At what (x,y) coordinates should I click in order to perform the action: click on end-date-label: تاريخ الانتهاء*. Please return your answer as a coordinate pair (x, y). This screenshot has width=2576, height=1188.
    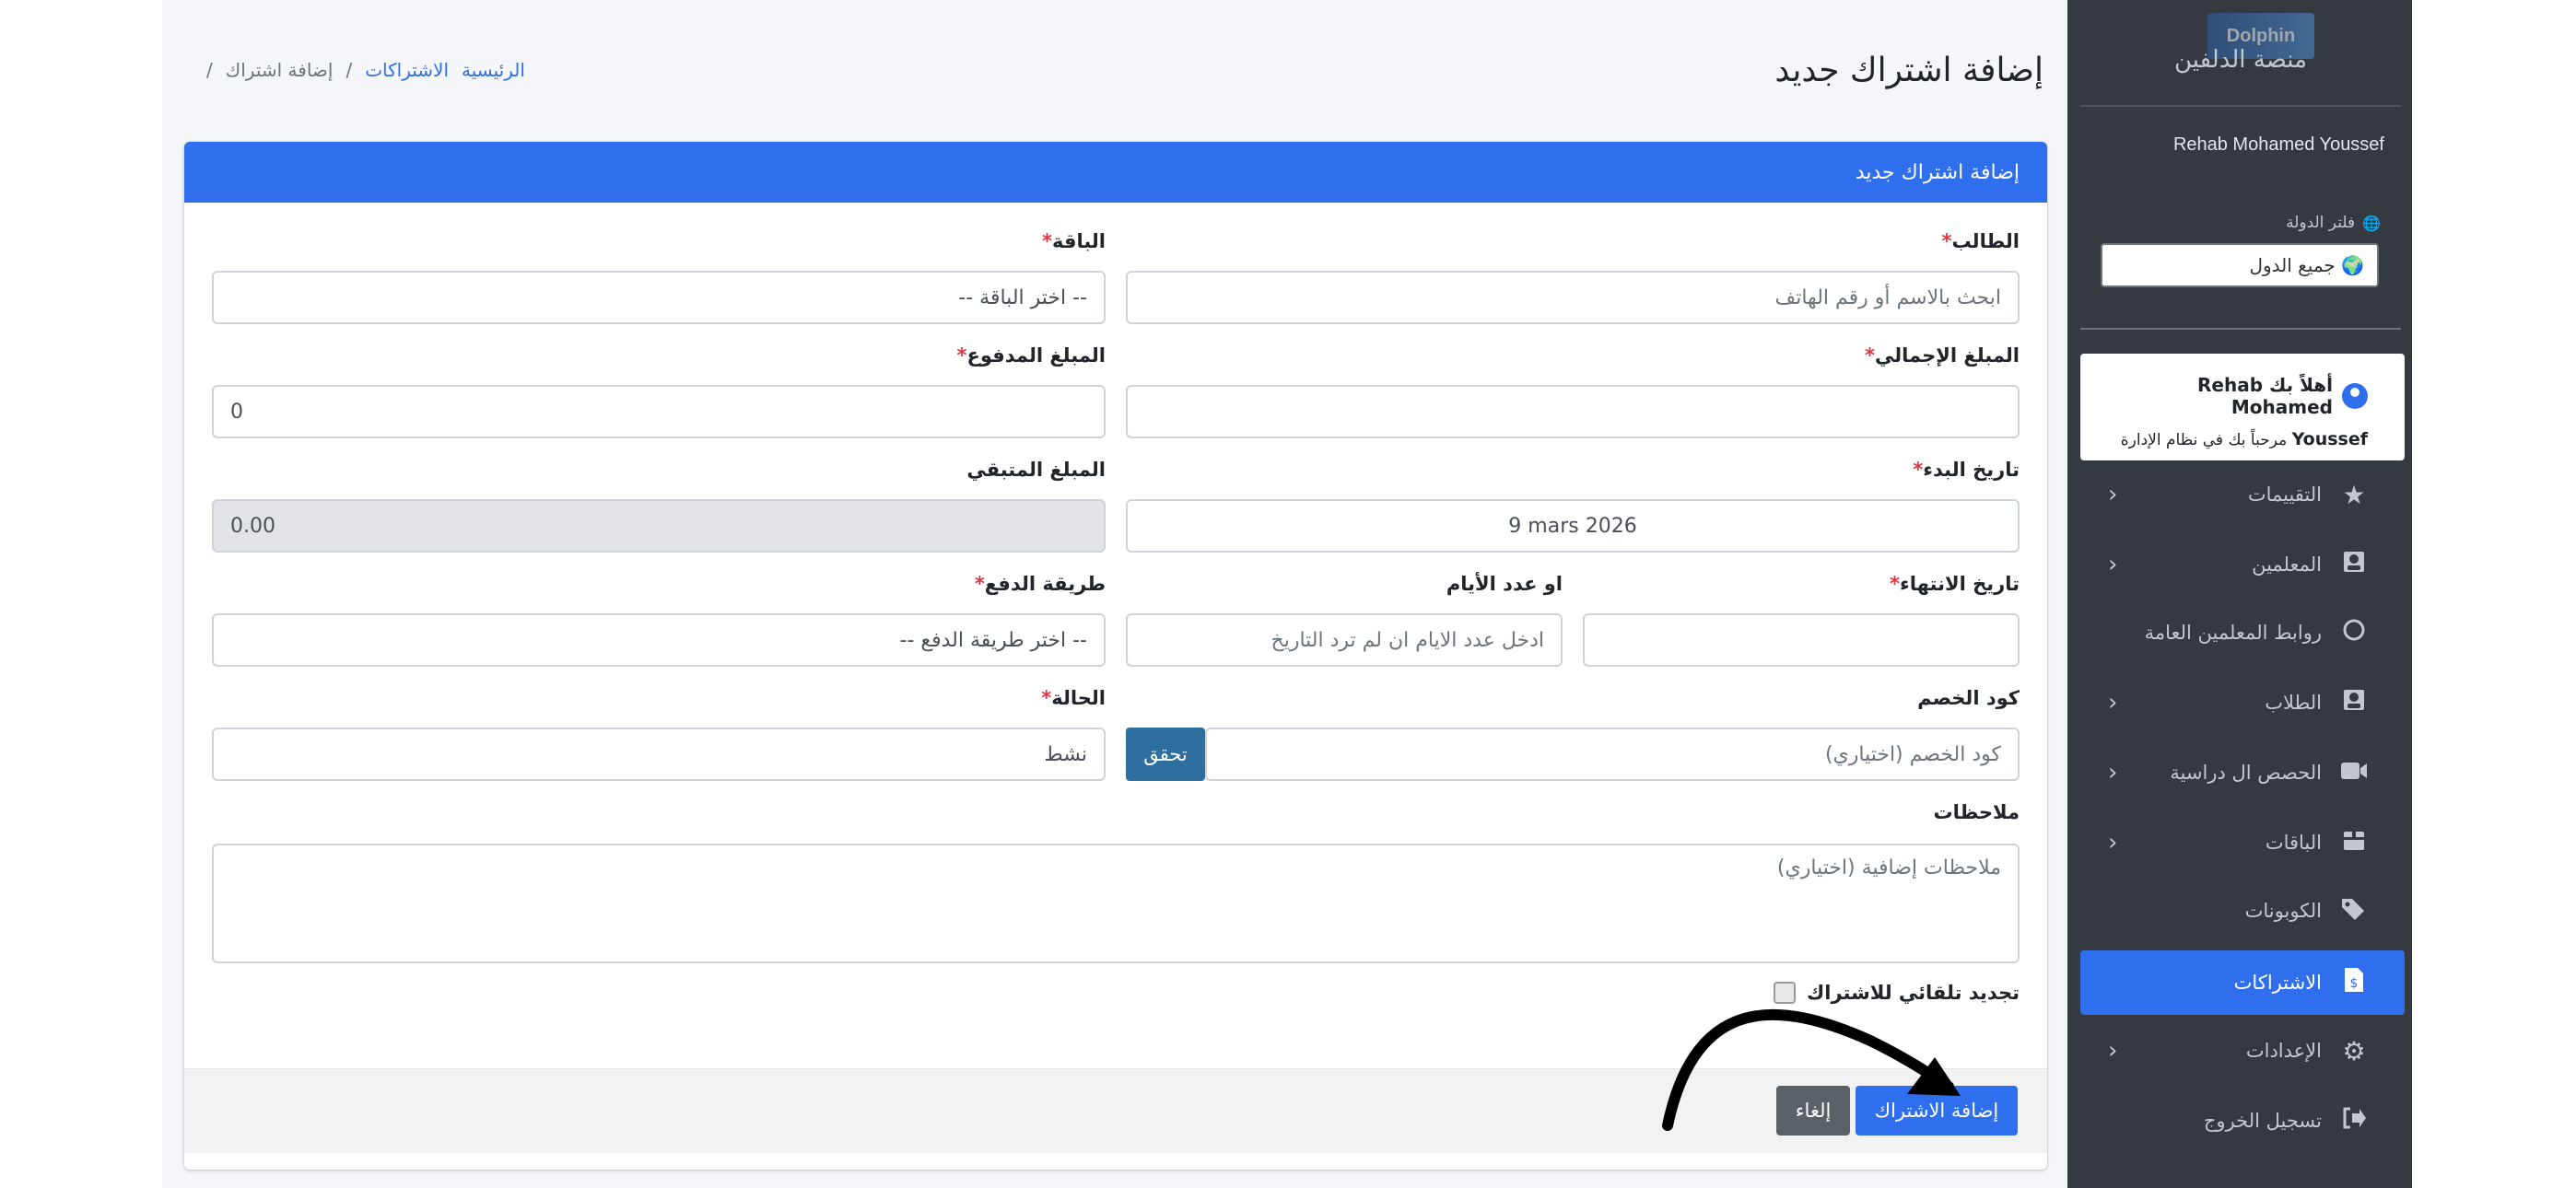
    Looking at the image, I should click on (1955, 584).